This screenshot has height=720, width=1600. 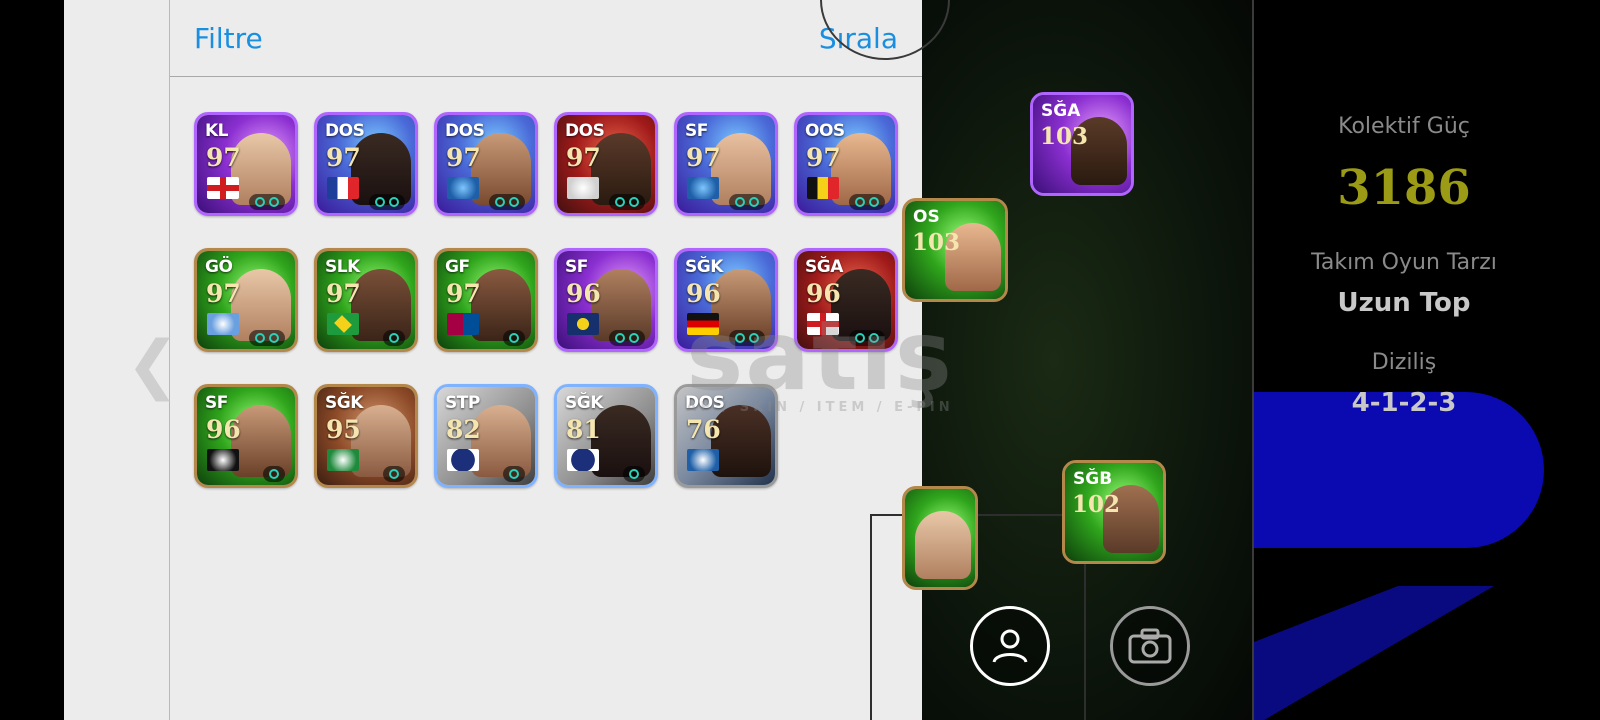 What do you see at coordinates (1404, 262) in the screenshot?
I see `play-style-label: Takım Oyun Tarzı` at bounding box center [1404, 262].